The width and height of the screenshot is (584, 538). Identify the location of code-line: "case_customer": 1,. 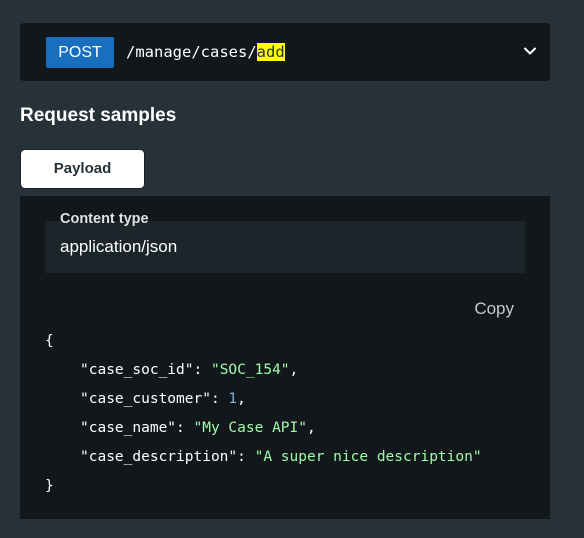
(263, 399).